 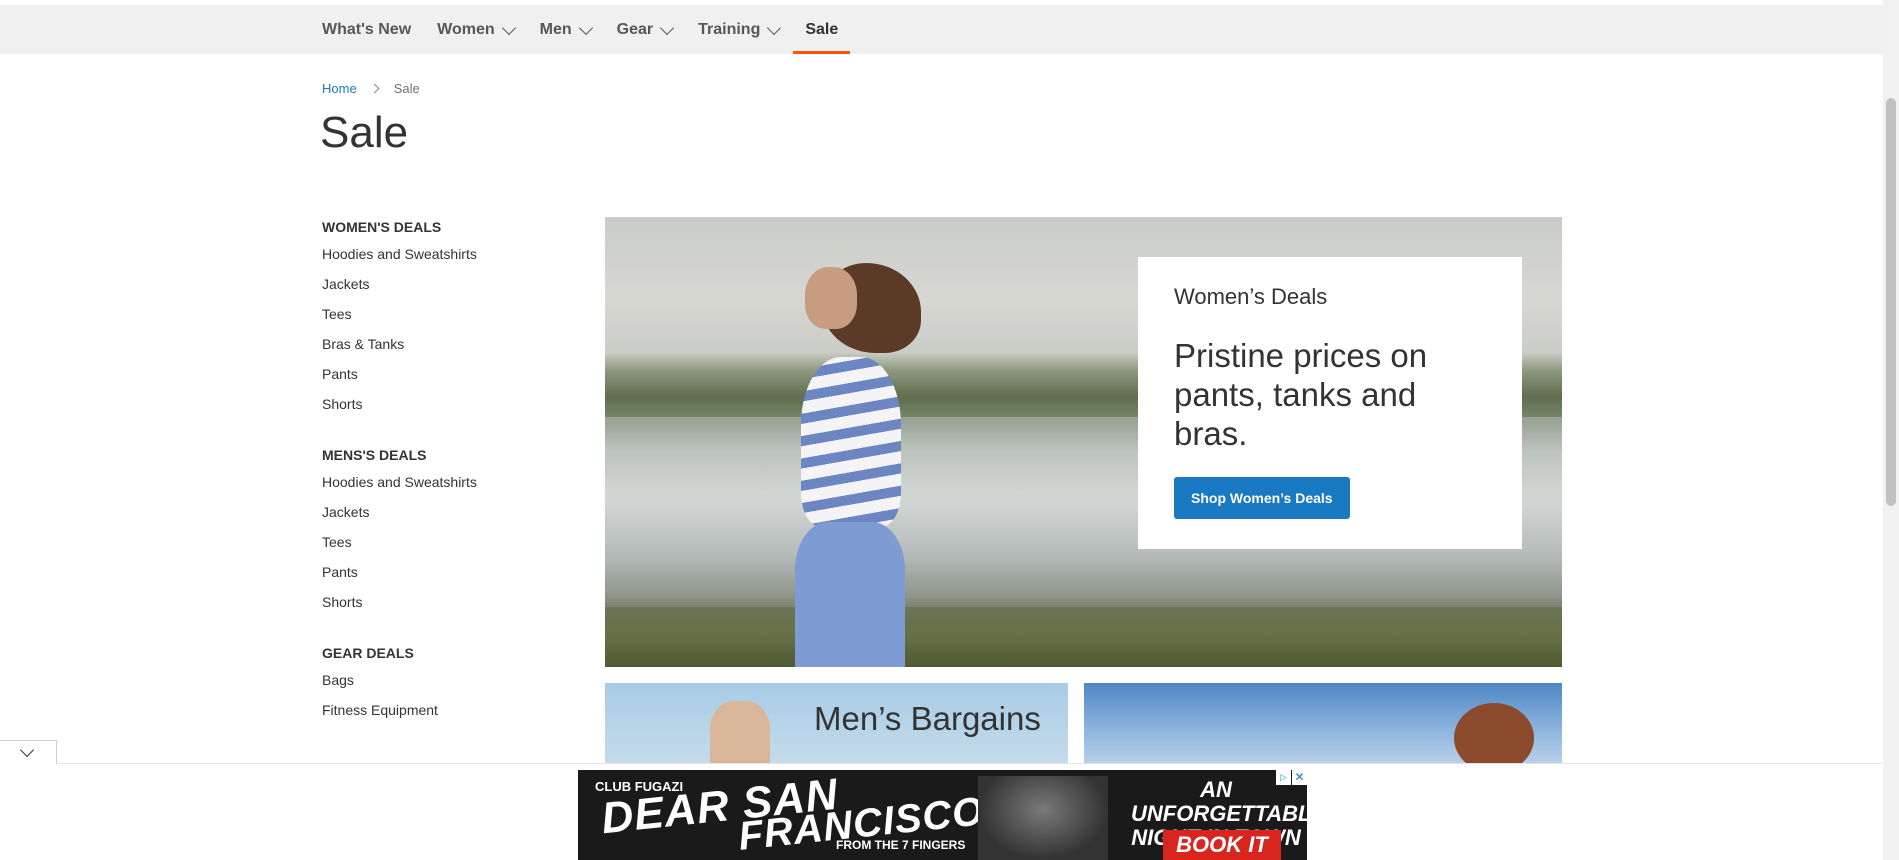 I want to click on breadcrumb: Home Sale, so click(x=371, y=88).